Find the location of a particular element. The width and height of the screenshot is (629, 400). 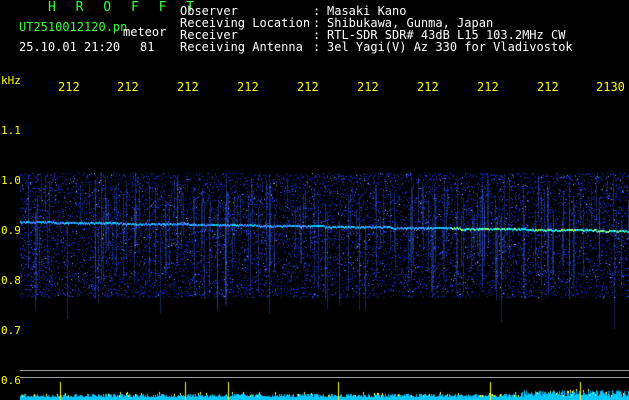

antenna-value: 3el Yagi(V) Az 330 for Vladivostok is located at coordinates (450, 47).